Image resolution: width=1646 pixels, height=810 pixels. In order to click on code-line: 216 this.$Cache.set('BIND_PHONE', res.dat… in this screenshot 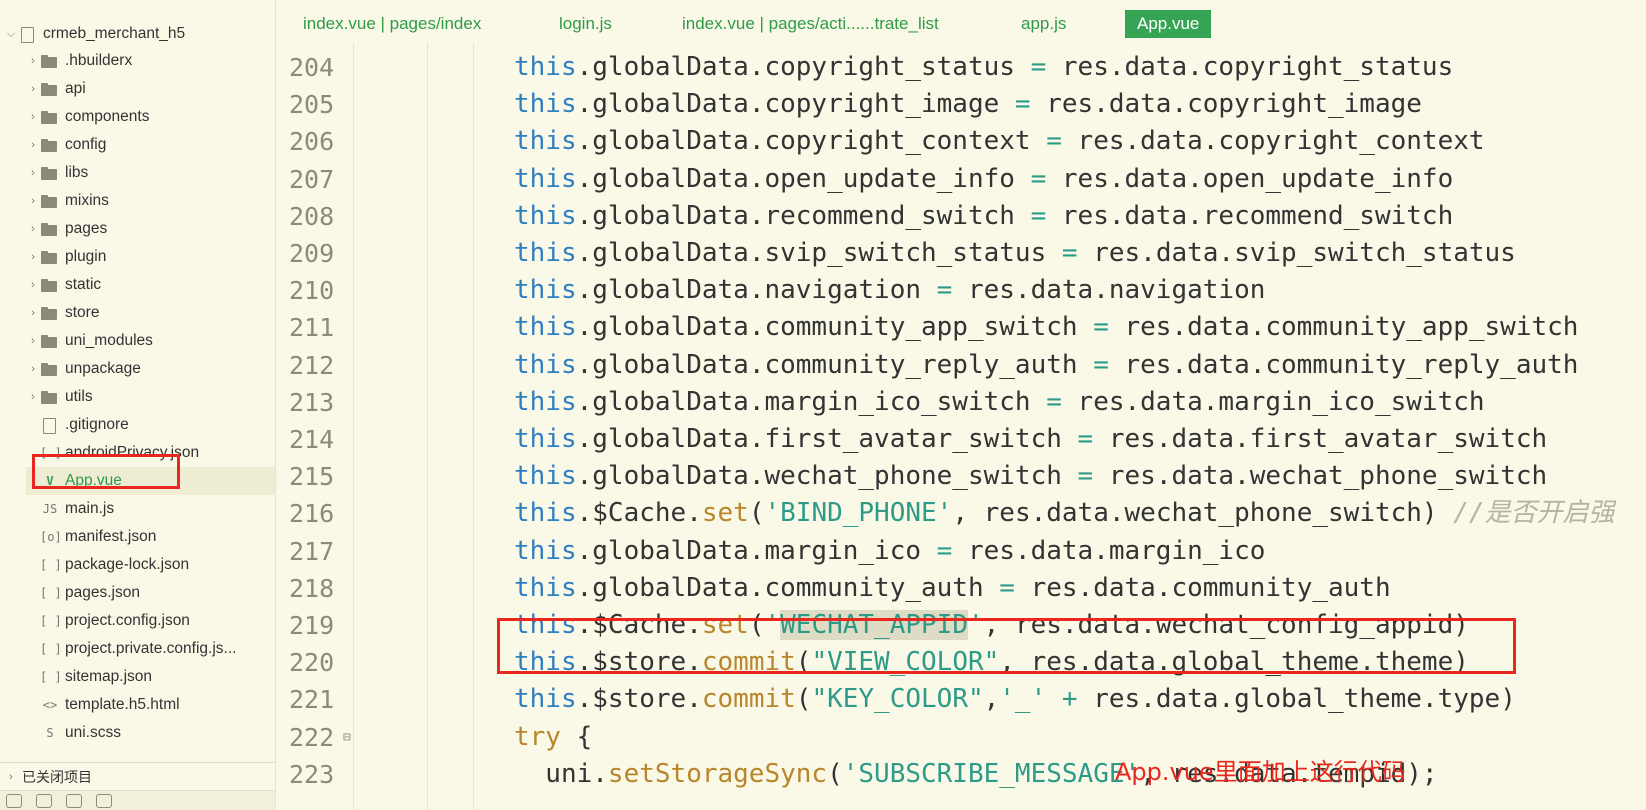, I will do `click(961, 513)`.